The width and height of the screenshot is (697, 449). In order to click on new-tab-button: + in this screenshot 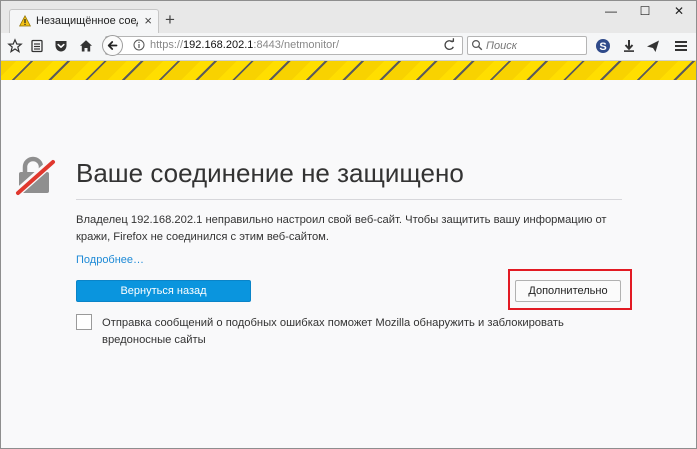, I will do `click(170, 20)`.